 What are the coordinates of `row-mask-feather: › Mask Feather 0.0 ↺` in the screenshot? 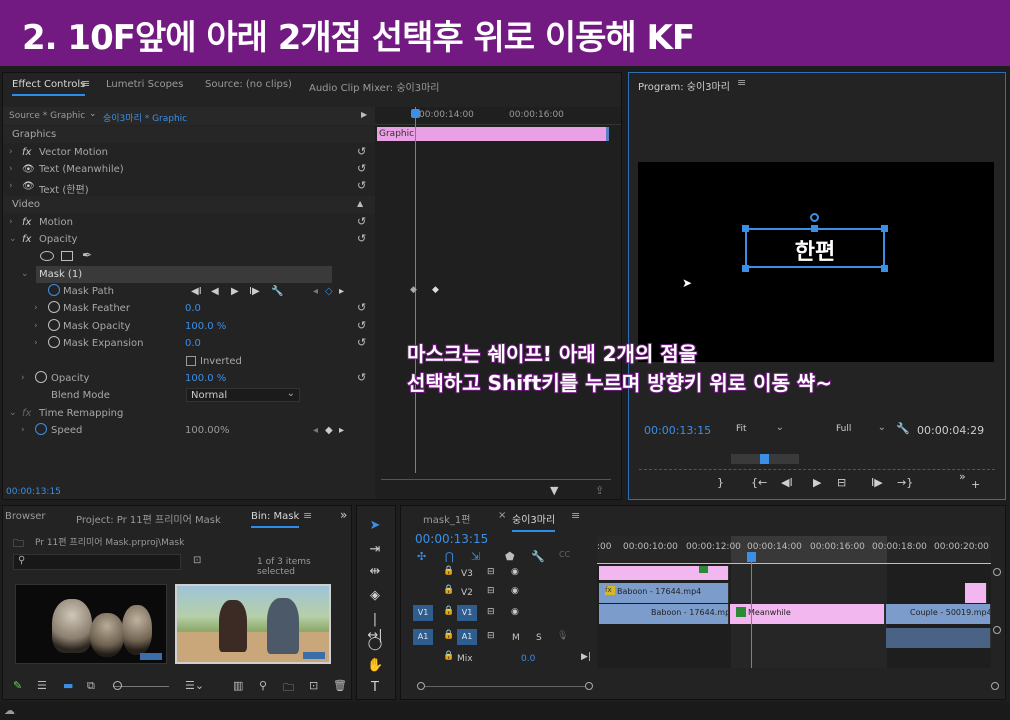 It's located at (189, 308).